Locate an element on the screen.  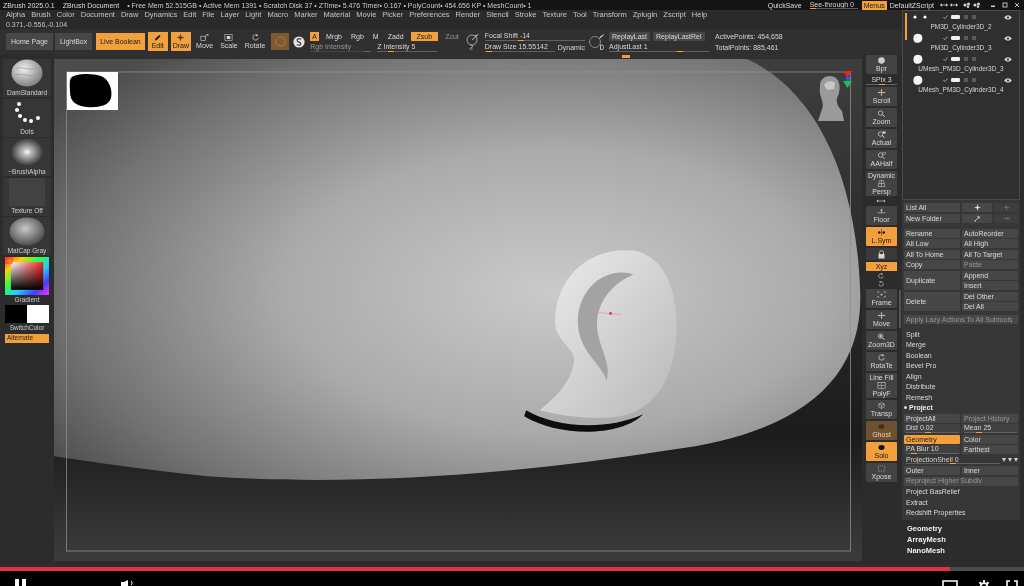
gear-icon is located at coordinates (984, 582).